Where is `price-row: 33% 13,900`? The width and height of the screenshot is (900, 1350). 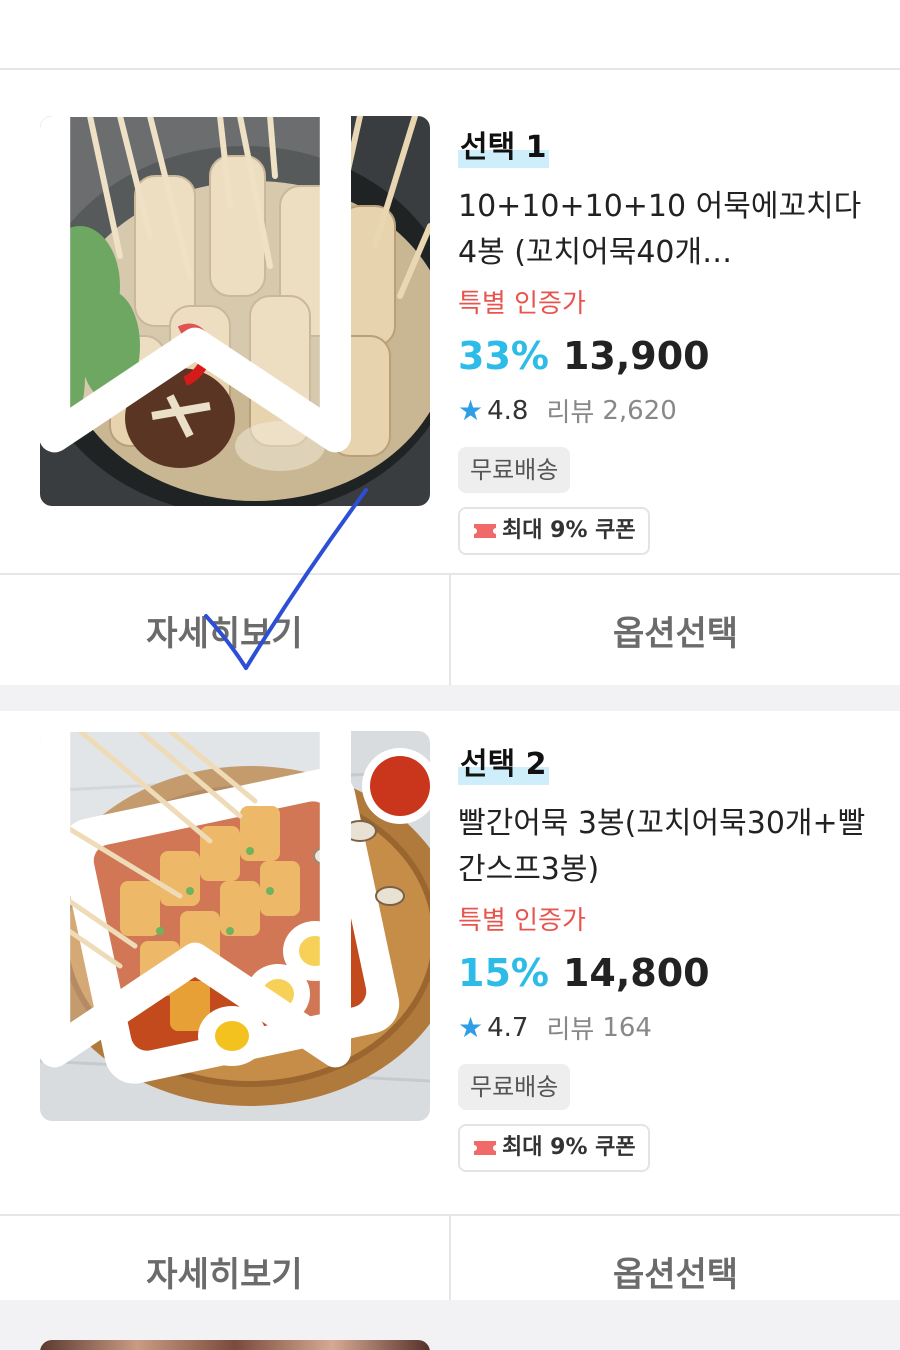 price-row: 33% 13,900 is located at coordinates (663, 356).